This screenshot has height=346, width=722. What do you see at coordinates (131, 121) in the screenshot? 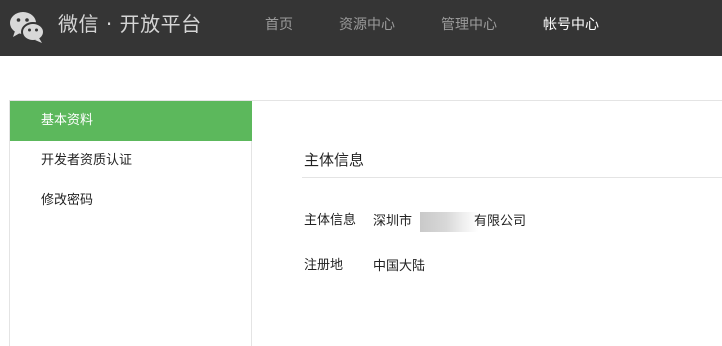
I see `sidebar-item-basic-info: 基本资料` at bounding box center [131, 121].